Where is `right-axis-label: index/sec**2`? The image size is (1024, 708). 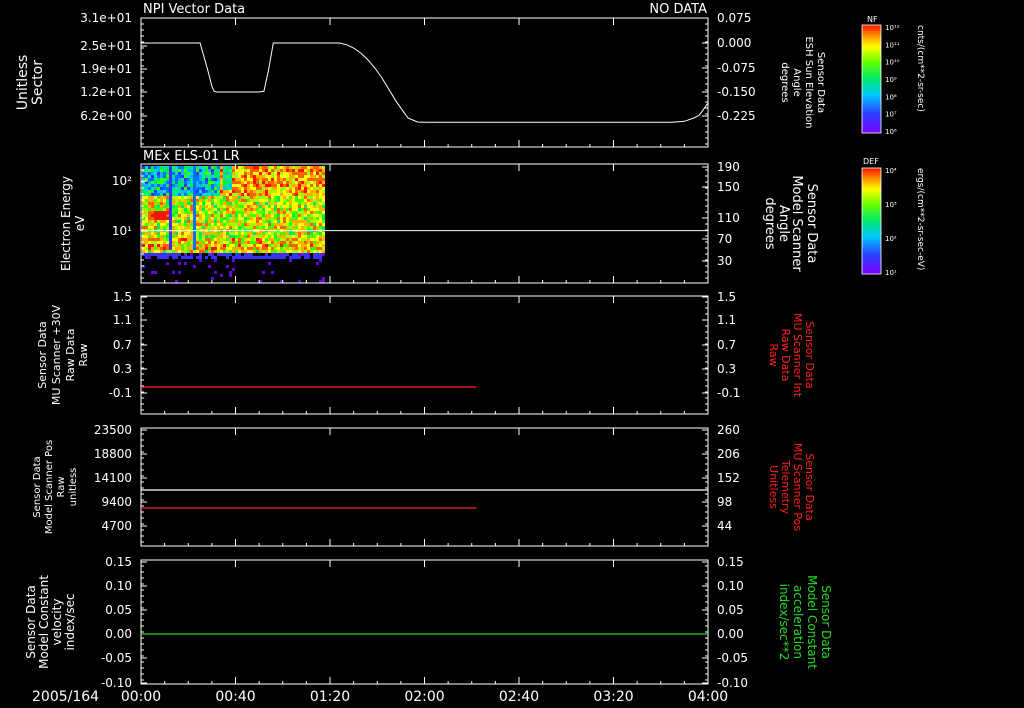 right-axis-label: index/sec**2 is located at coordinates (784, 622).